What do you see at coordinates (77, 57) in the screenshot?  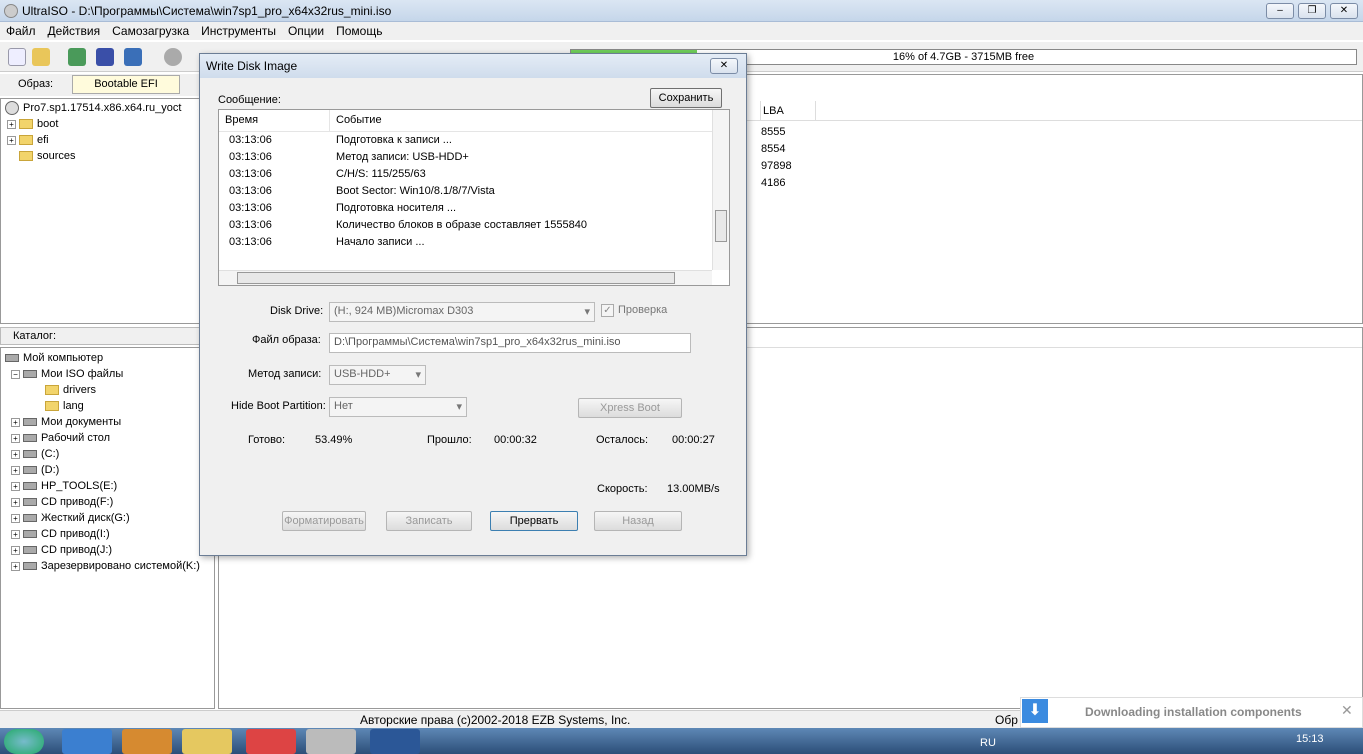 I see `extract-icon` at bounding box center [77, 57].